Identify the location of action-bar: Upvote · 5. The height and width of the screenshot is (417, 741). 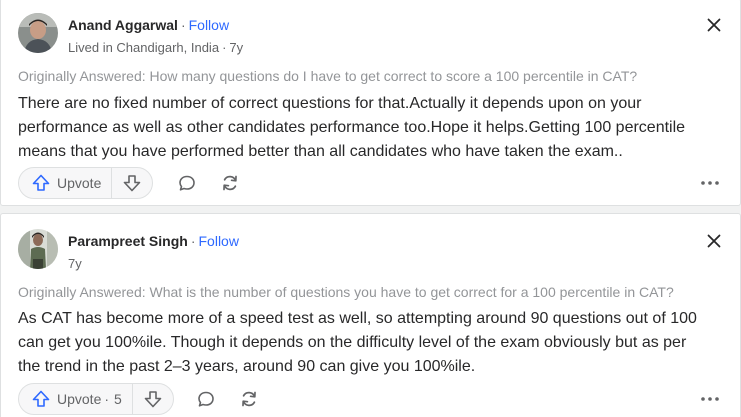
(371, 399).